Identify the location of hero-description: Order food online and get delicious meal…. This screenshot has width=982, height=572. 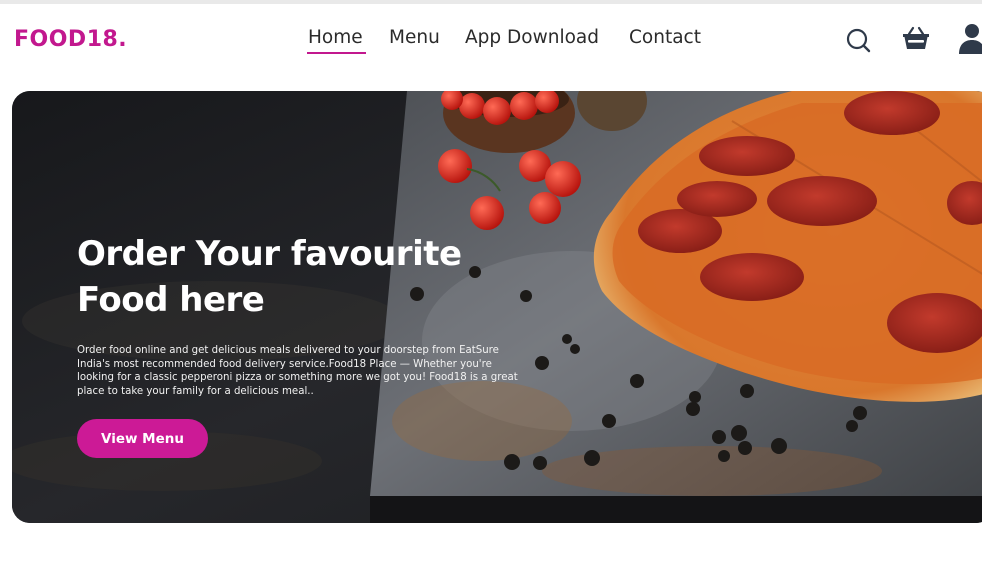
(297, 371).